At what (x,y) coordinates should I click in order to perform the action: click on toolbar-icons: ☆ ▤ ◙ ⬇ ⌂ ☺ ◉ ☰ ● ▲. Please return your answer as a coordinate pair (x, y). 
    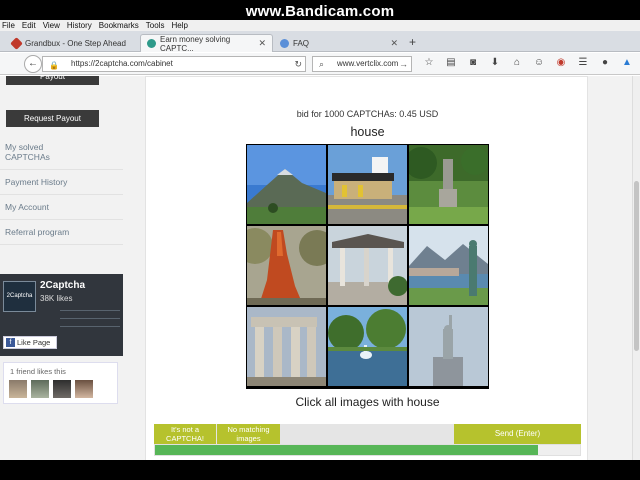
    Looking at the image, I should click on (528, 62).